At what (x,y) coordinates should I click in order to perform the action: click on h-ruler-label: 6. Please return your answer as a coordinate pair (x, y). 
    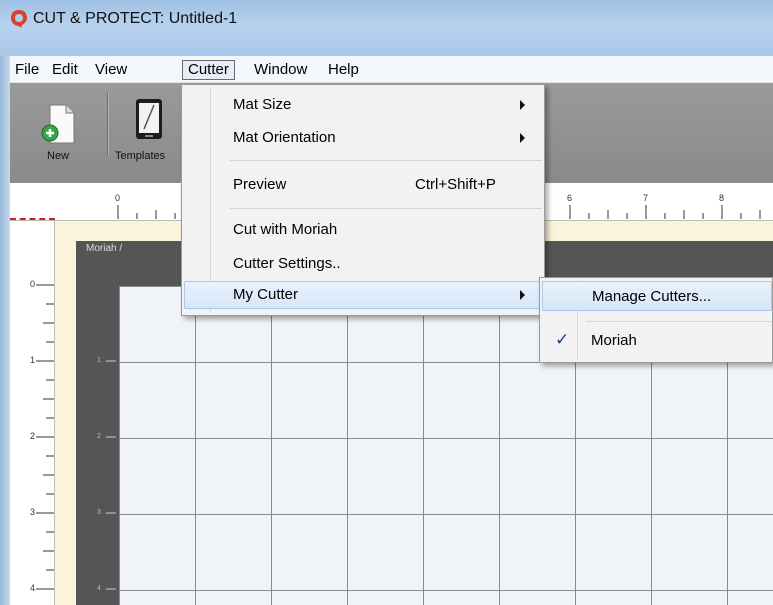
    Looking at the image, I should click on (570, 198).